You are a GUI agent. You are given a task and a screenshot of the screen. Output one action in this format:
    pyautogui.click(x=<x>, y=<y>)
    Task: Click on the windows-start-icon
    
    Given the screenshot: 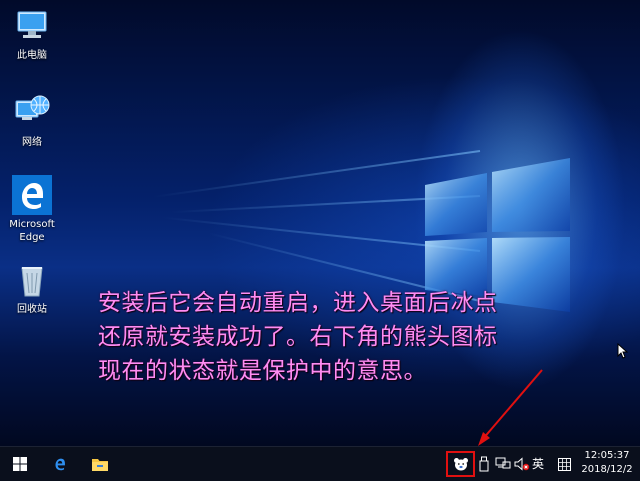 What is the action you would take?
    pyautogui.click(x=20, y=464)
    